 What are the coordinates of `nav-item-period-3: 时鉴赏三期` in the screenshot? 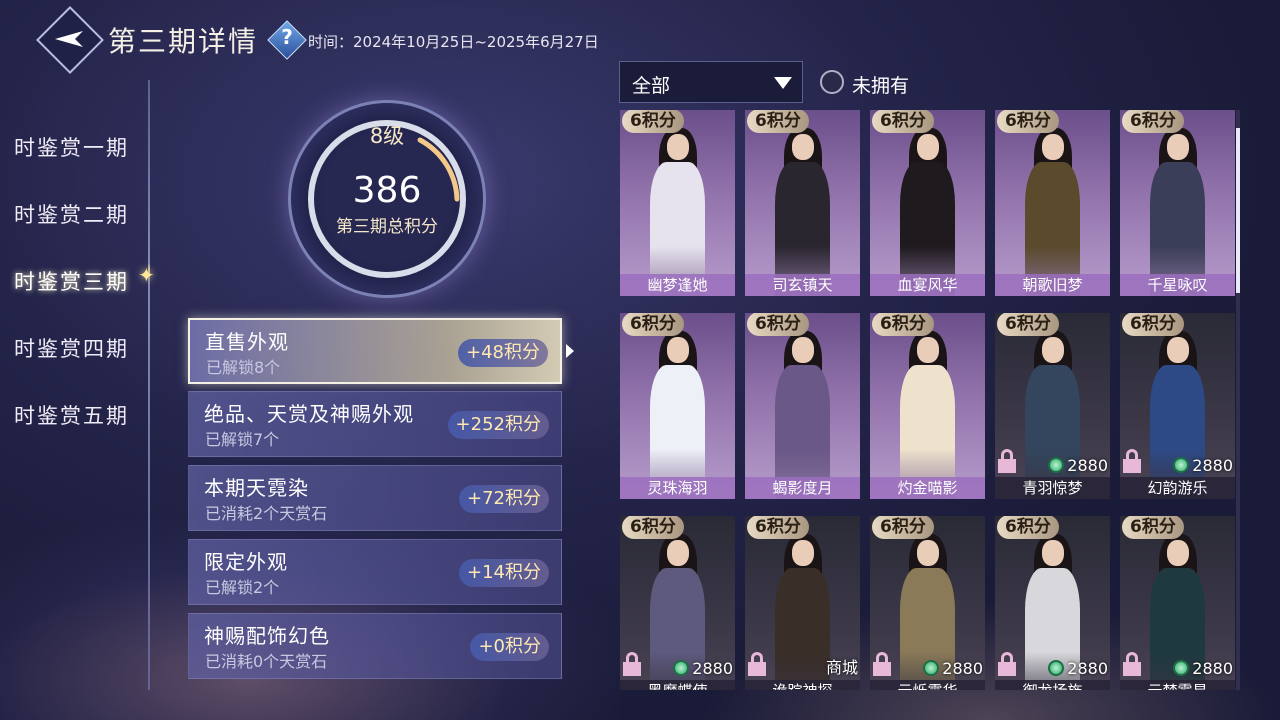 It's located at (71, 281).